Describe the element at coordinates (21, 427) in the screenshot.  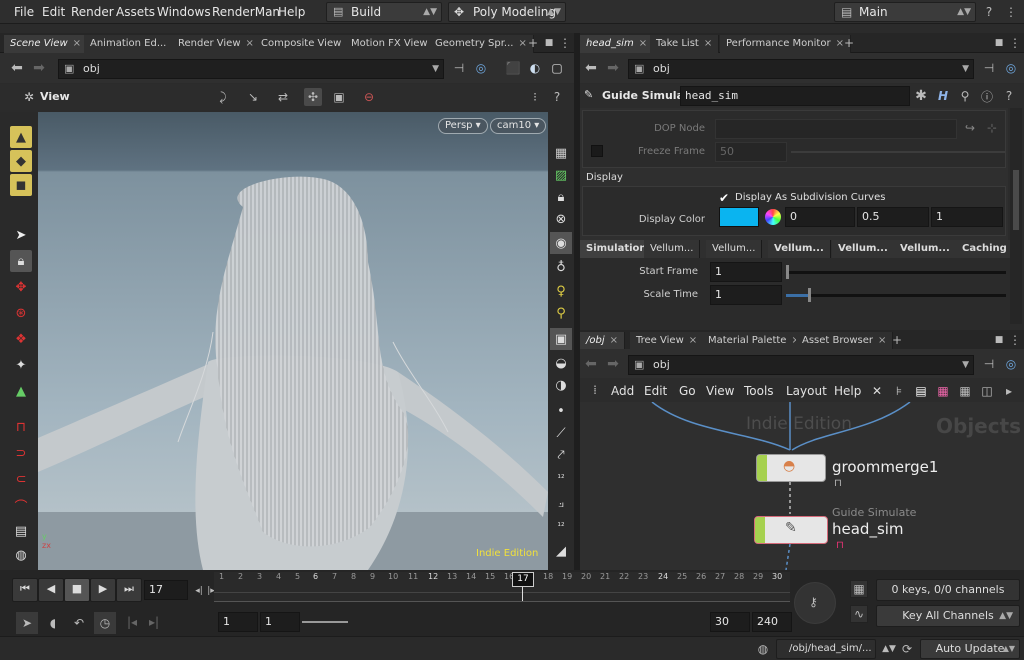
I see `magnet-icon: ⊓` at that location.